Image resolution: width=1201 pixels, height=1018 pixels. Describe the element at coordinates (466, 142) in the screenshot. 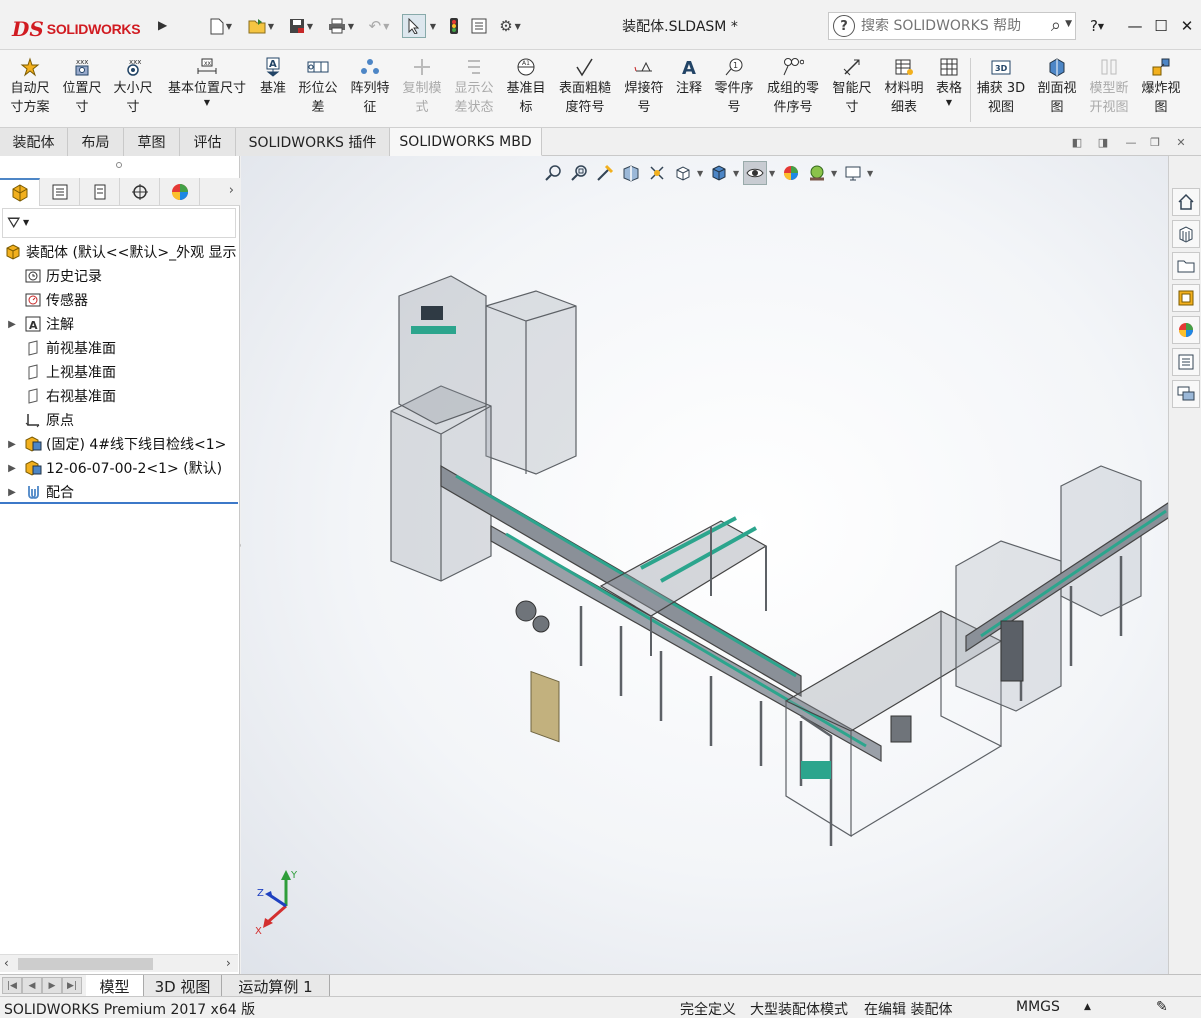

I see `tab-mbd: SOLIDWORKS MBD` at that location.